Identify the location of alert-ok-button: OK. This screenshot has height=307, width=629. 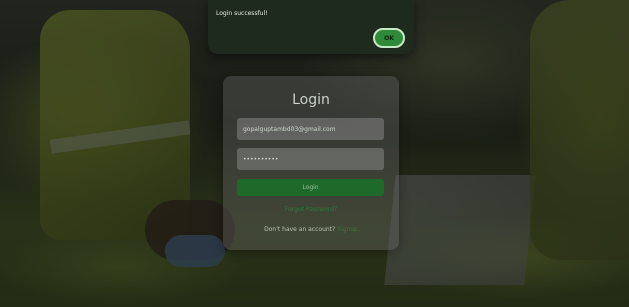
(389, 38).